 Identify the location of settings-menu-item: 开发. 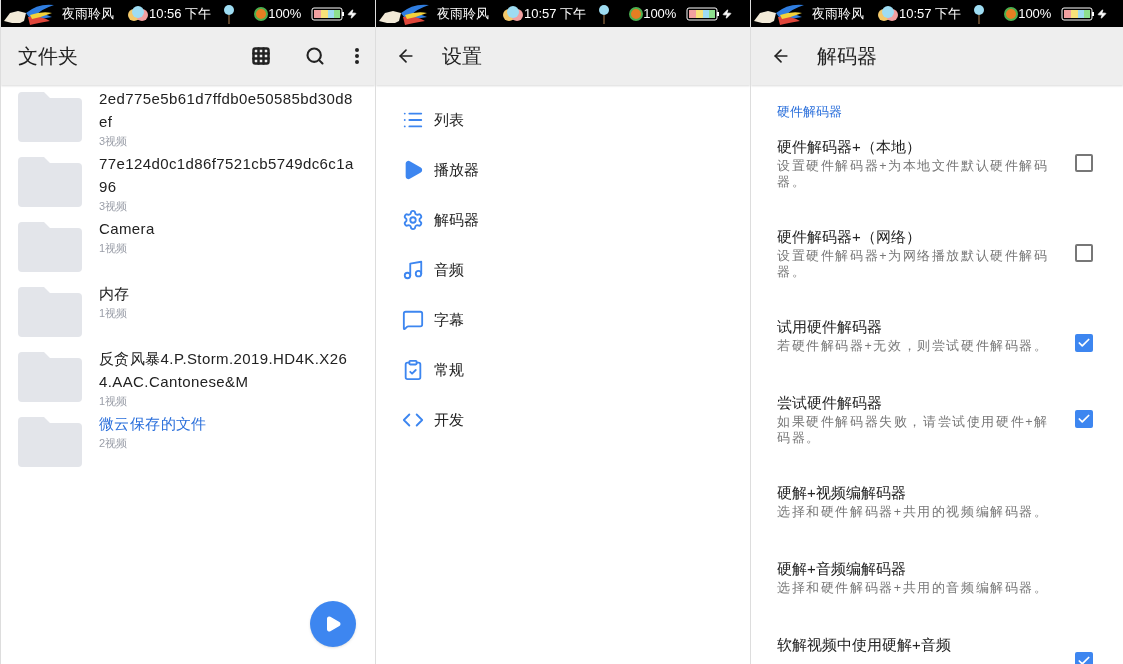
(563, 420).